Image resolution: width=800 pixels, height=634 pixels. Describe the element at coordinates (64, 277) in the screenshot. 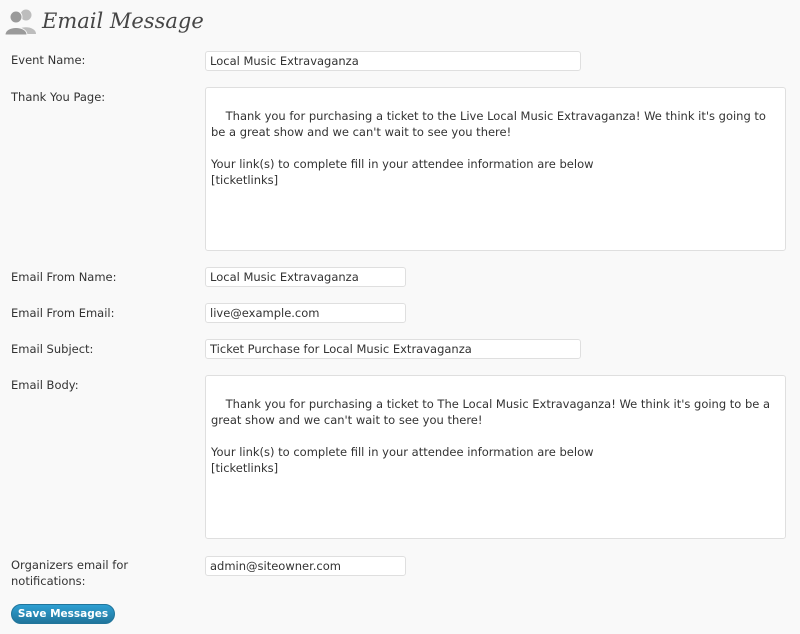

I see `email-from-name-label: Email From Name:` at that location.